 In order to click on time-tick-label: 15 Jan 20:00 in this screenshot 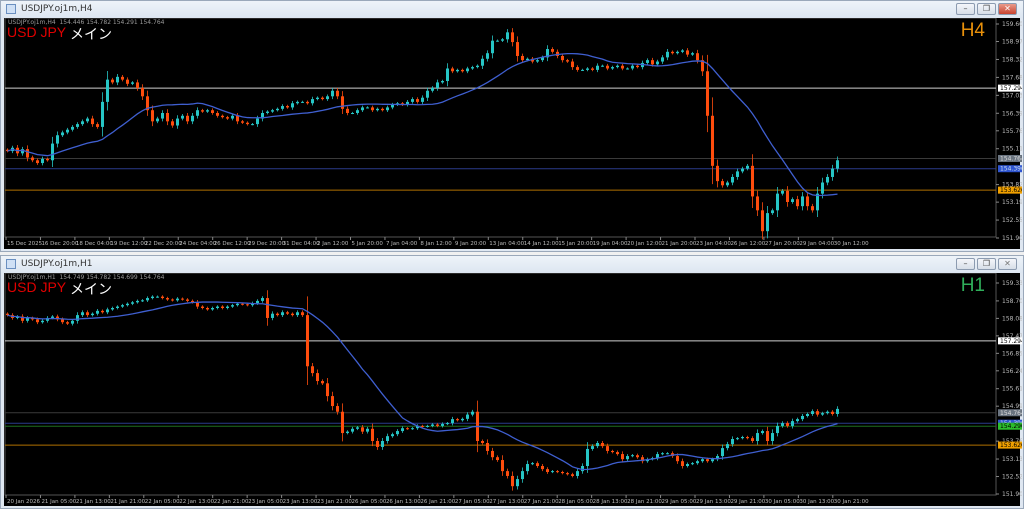, I will do `click(575, 244)`.